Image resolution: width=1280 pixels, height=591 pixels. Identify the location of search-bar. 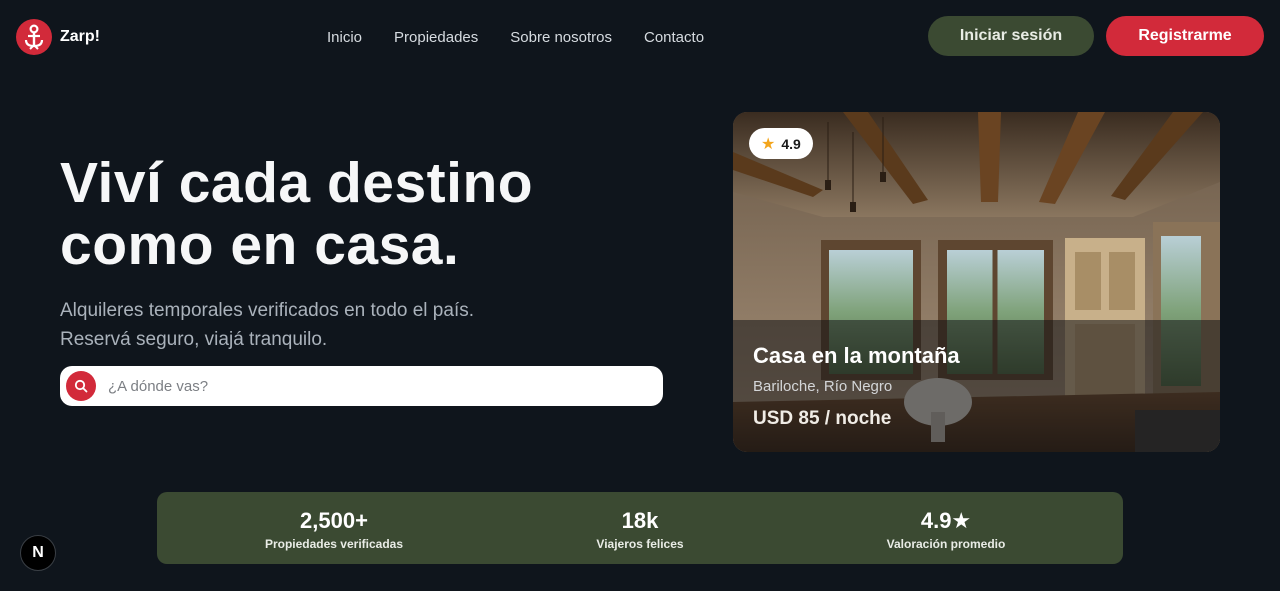
(361, 386).